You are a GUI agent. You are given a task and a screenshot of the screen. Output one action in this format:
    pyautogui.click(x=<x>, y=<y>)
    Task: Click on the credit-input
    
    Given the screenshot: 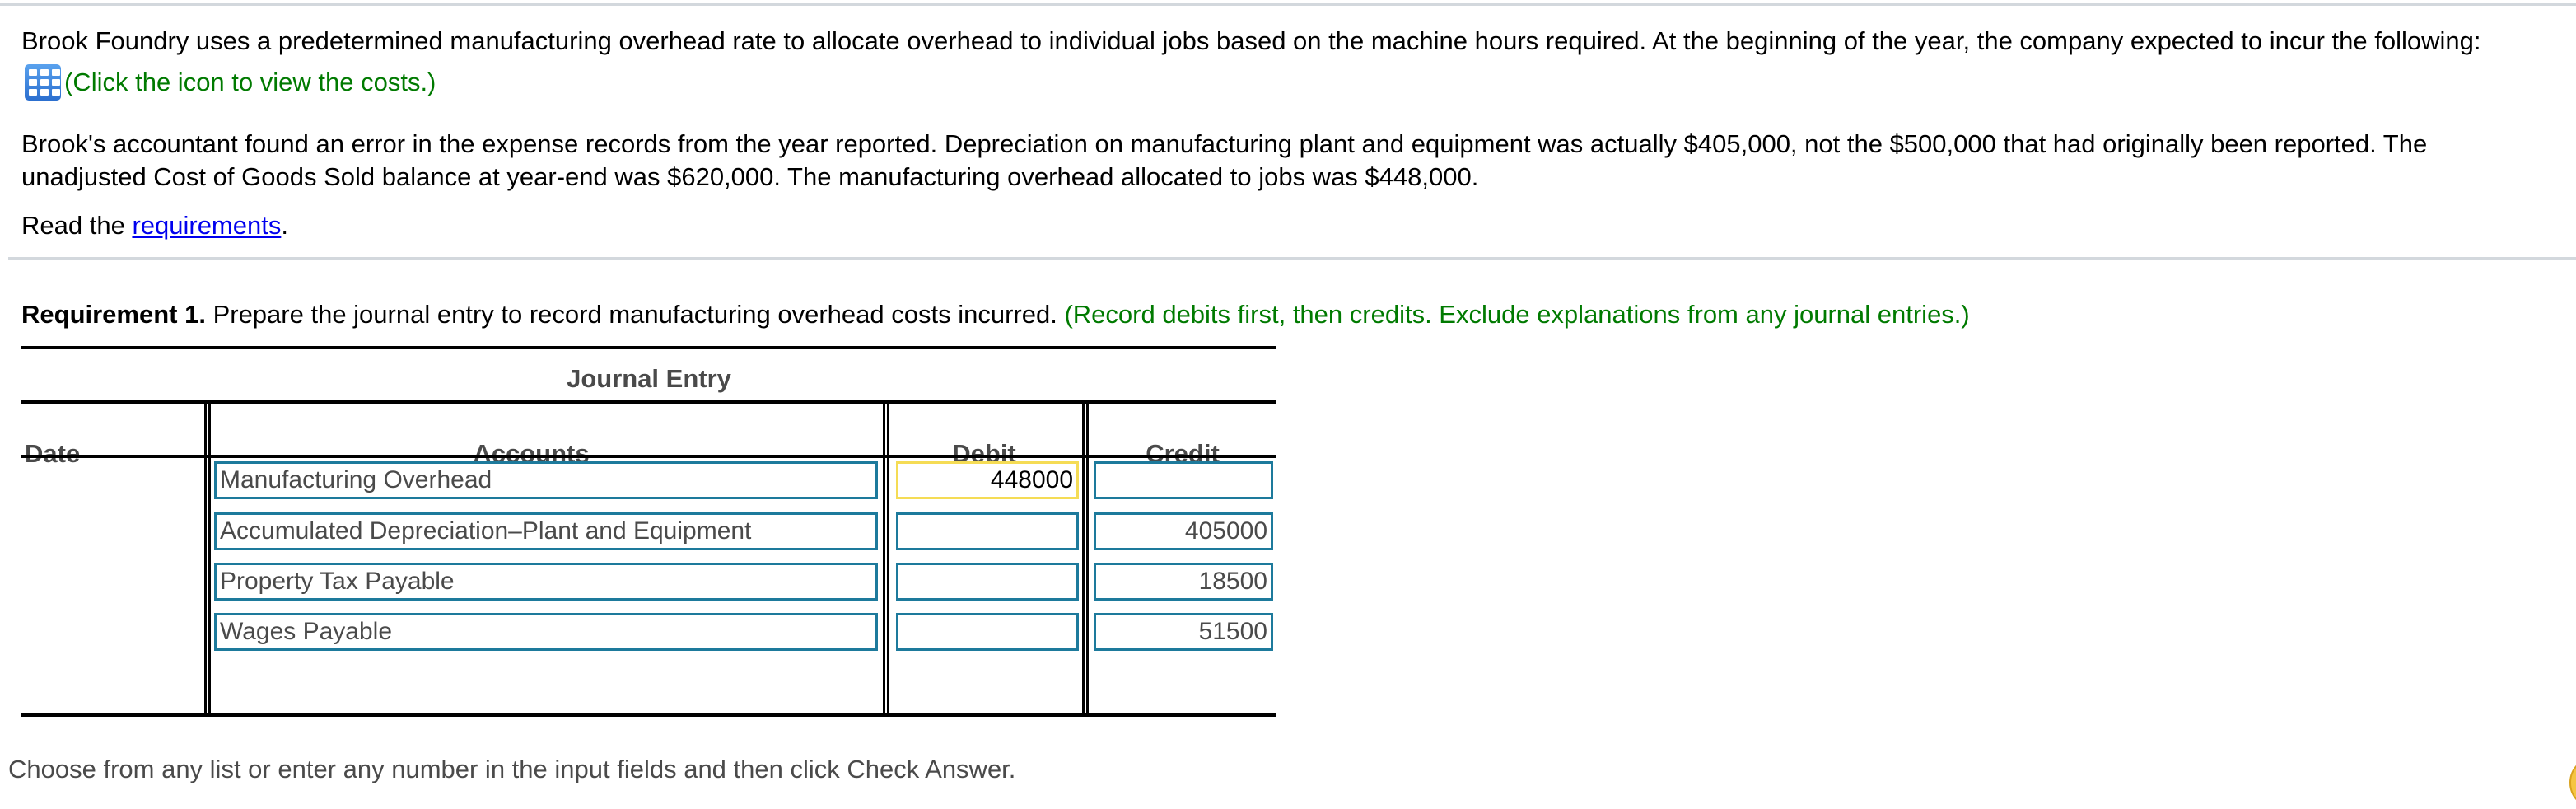 What is the action you would take?
    pyautogui.click(x=1183, y=480)
    